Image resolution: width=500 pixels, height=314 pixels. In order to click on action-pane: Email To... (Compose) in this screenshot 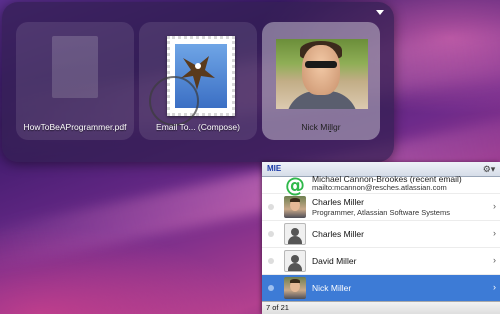, I will do `click(198, 81)`.